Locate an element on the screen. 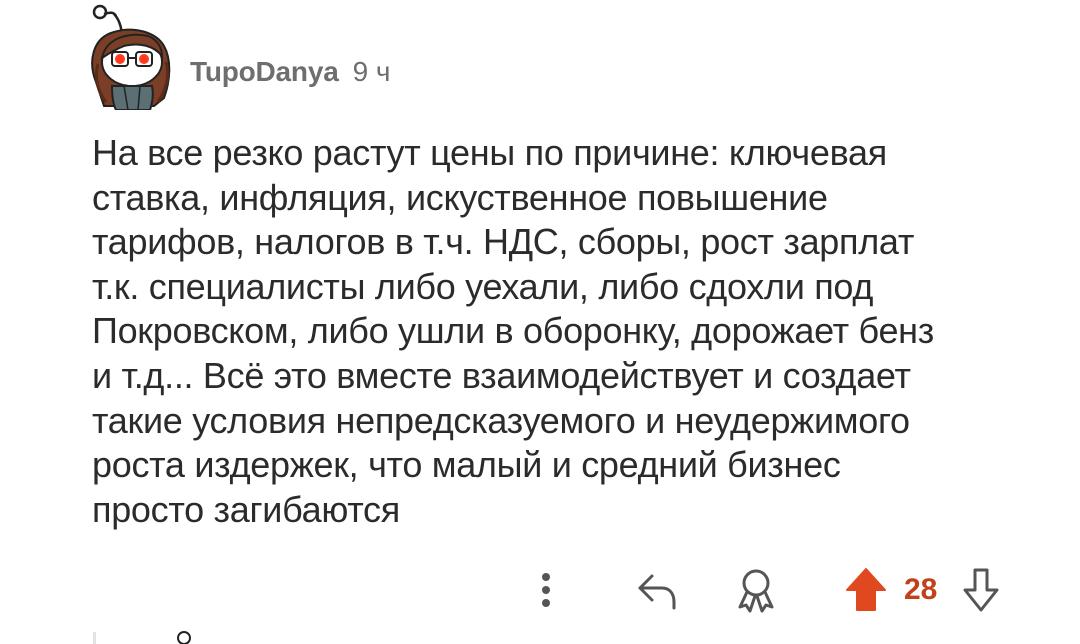 This screenshot has height=644, width=1080. award-button is located at coordinates (756, 590).